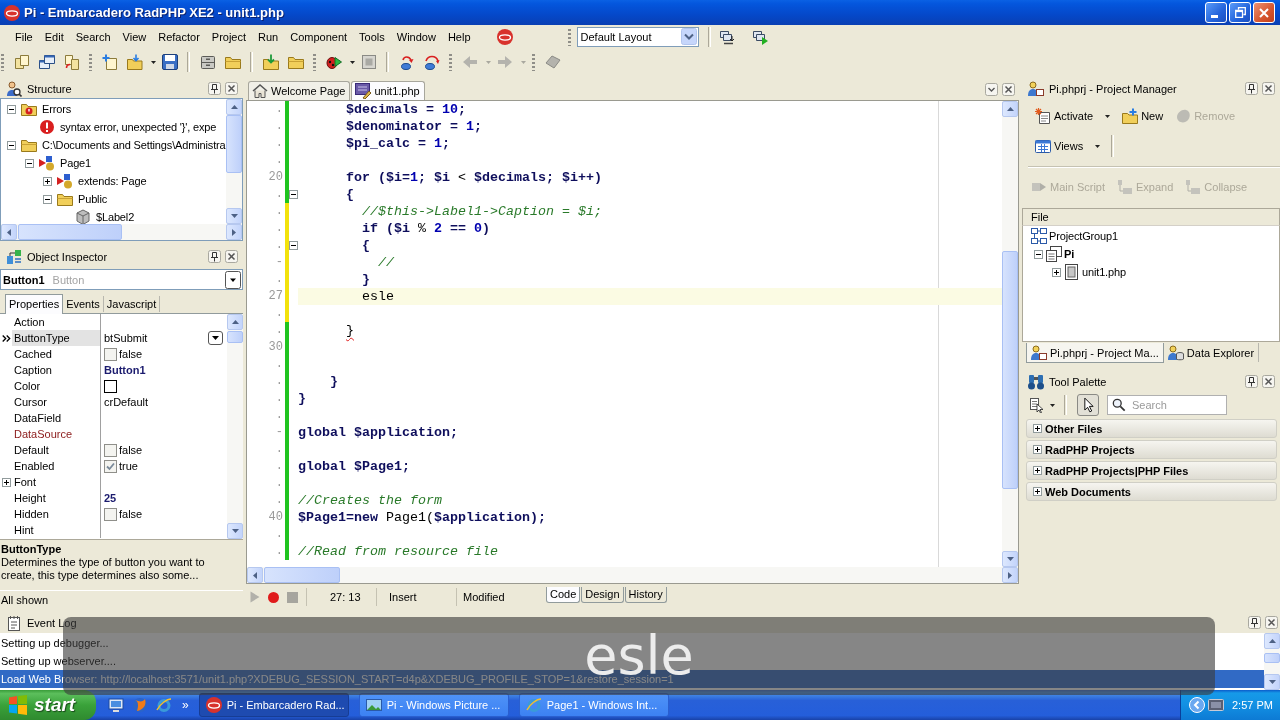 This screenshot has width=1280, height=720. Describe the element at coordinates (1151, 217) in the screenshot. I see `column-header: File` at that location.